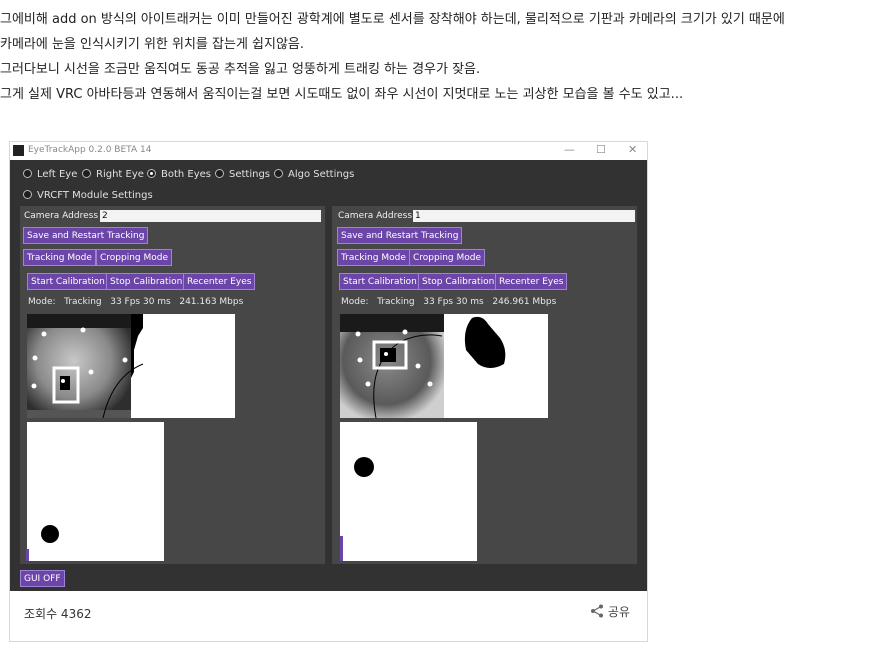  Describe the element at coordinates (618, 612) in the screenshot. I see `share-label: 공유` at that location.